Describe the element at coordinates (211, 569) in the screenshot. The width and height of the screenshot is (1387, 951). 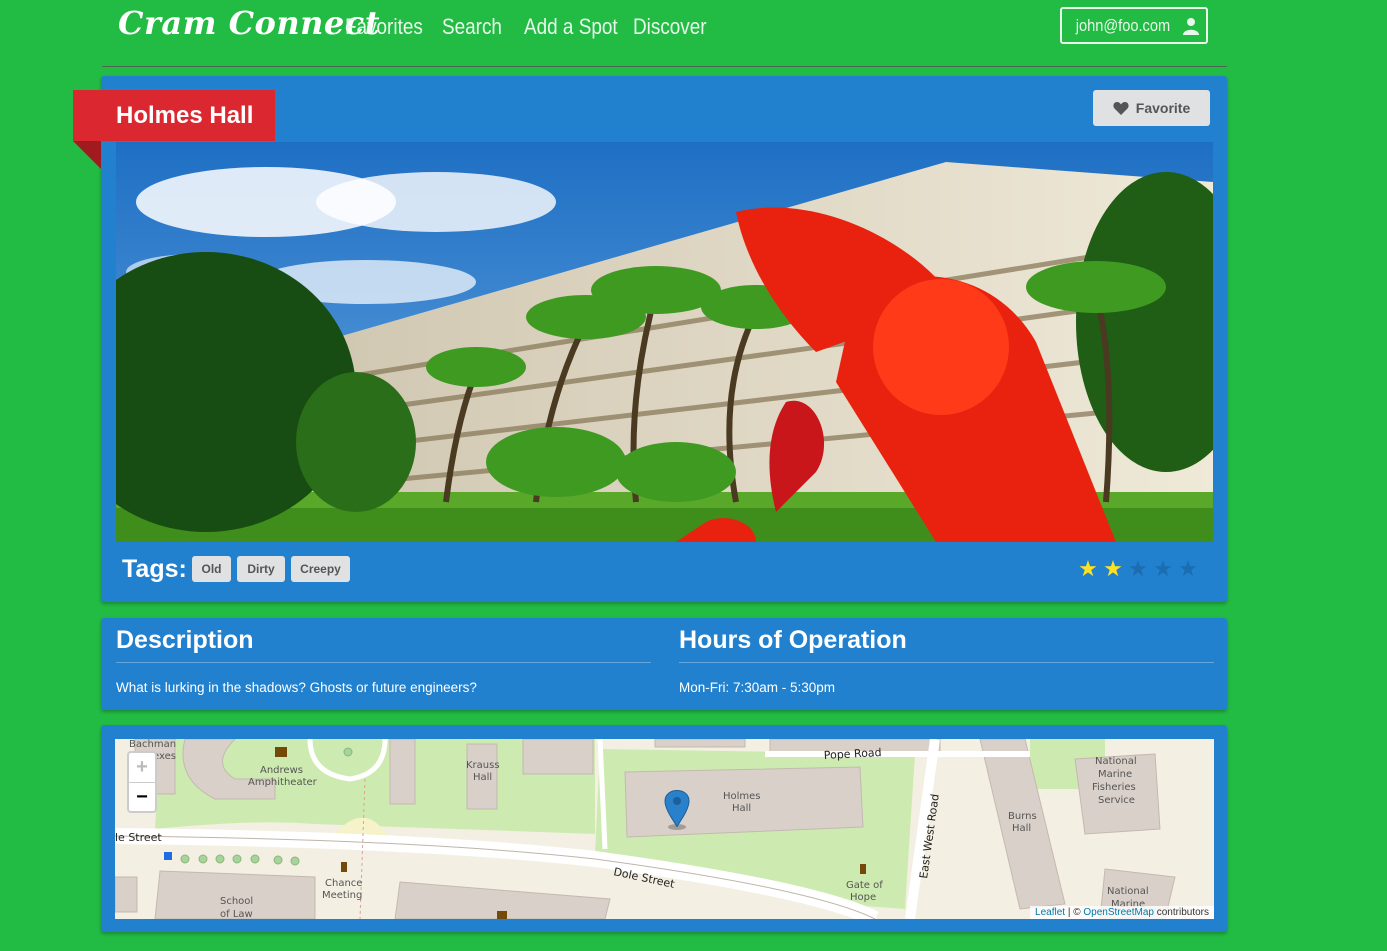
I see `tag-old: Old` at that location.